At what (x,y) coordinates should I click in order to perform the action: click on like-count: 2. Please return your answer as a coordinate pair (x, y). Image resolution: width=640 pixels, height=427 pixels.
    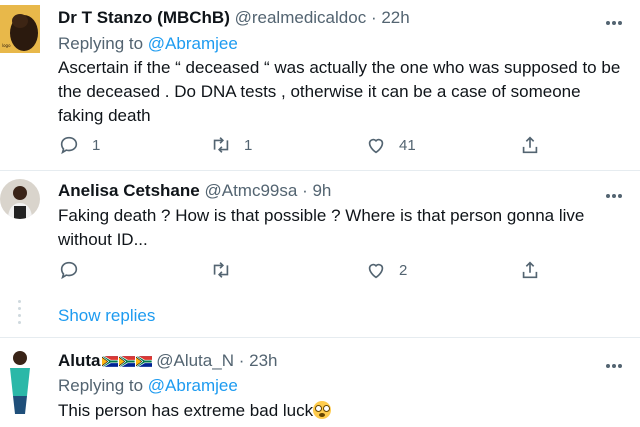
    Looking at the image, I should click on (403, 270).